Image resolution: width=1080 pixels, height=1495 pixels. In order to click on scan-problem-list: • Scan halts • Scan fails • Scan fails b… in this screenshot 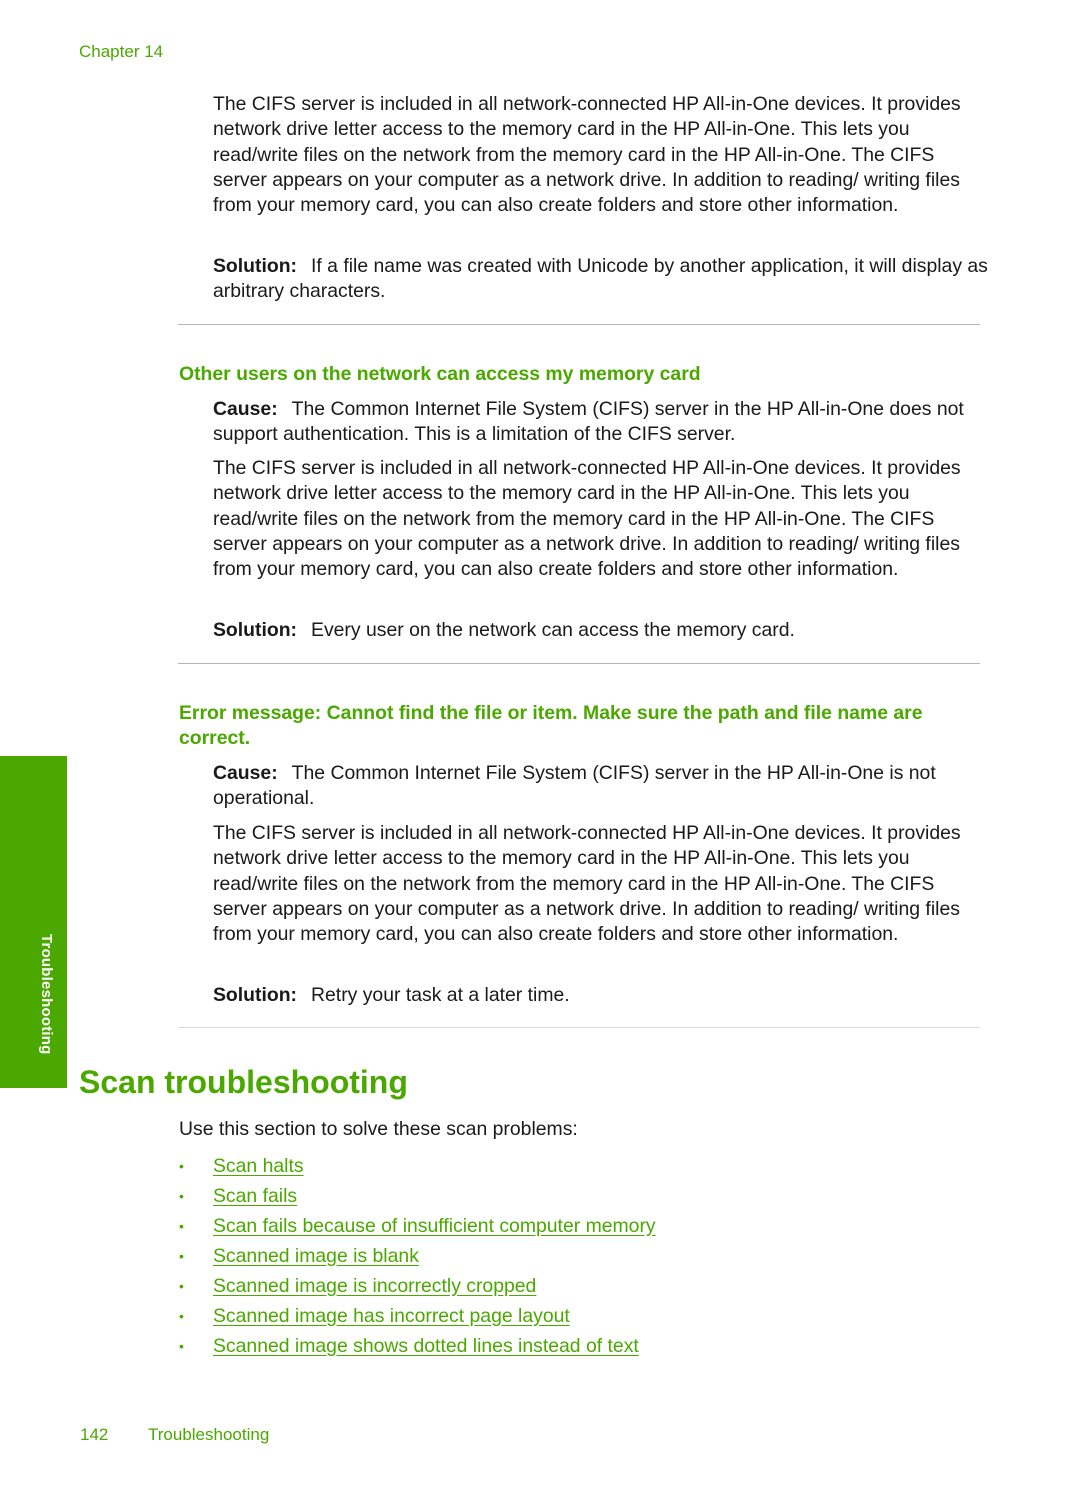, I will do `click(417, 1256)`.